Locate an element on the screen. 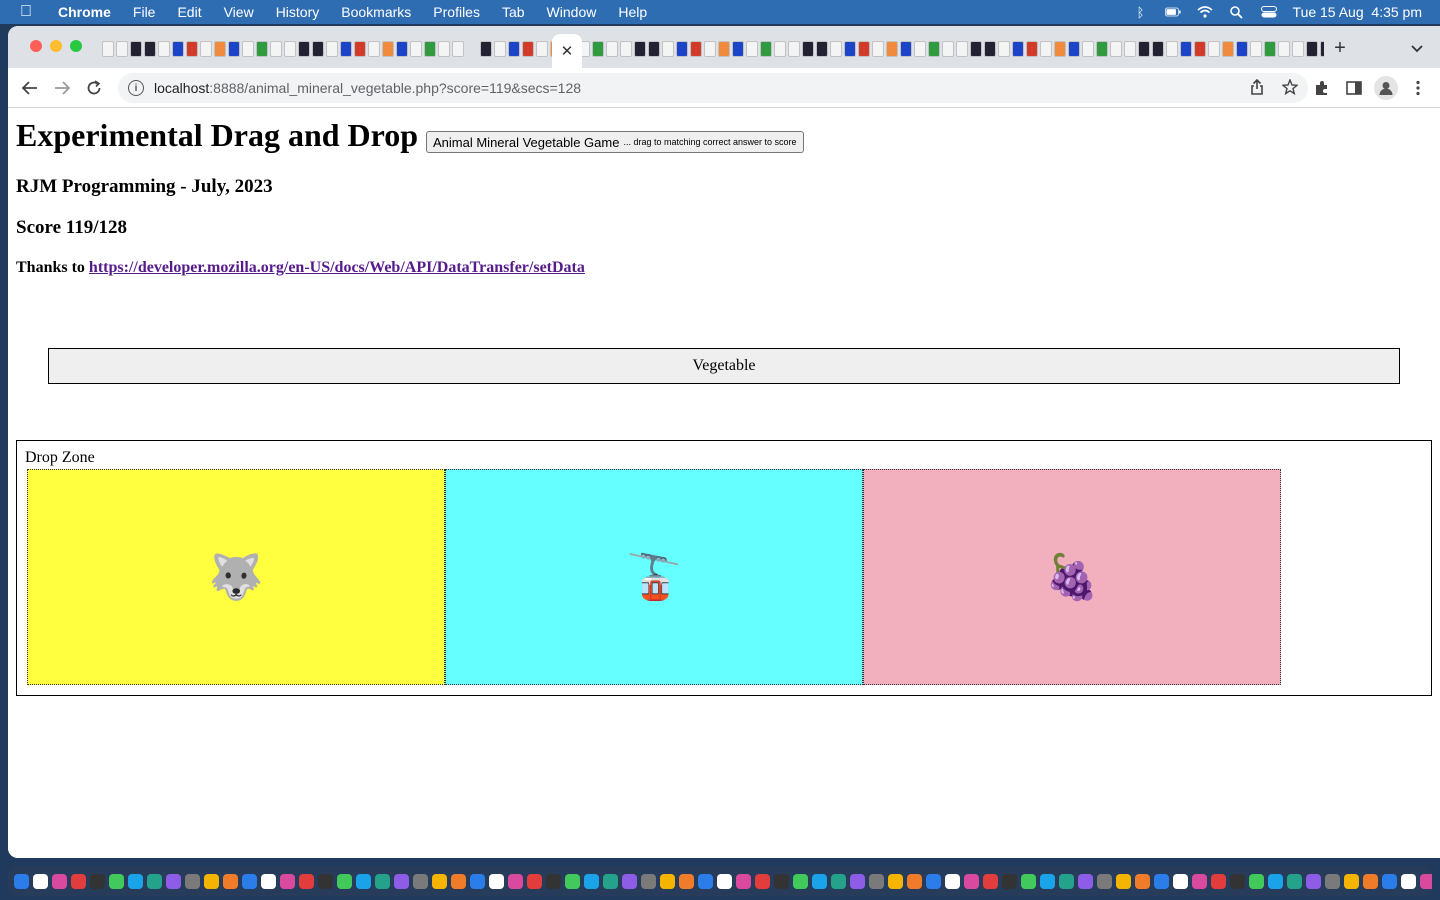 The height and width of the screenshot is (900, 1440). share-icon is located at coordinates (1257, 88).